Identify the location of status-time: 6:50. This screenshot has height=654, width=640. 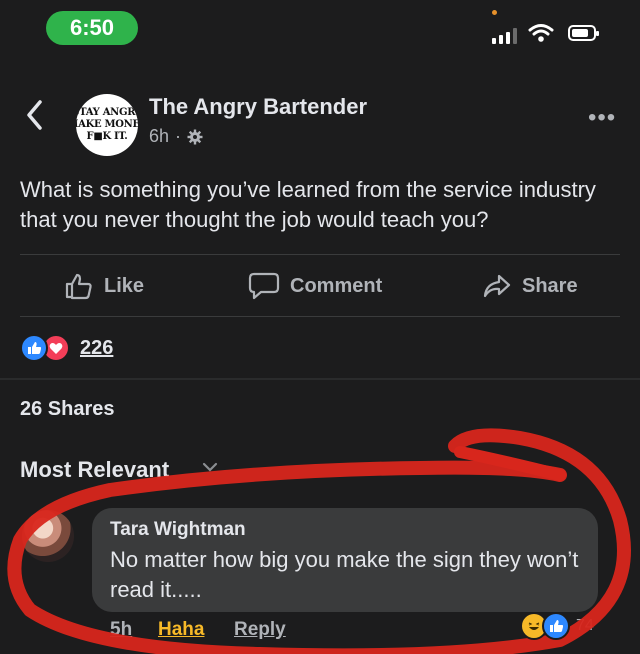
(92, 28).